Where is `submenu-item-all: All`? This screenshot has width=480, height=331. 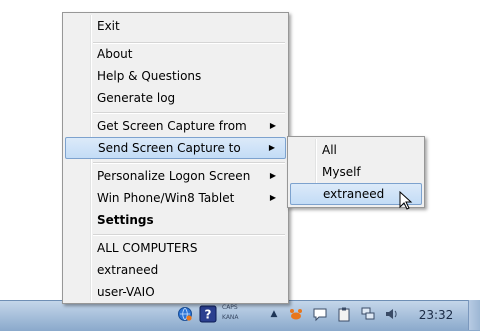
submenu-item-all: All is located at coordinates (356, 150).